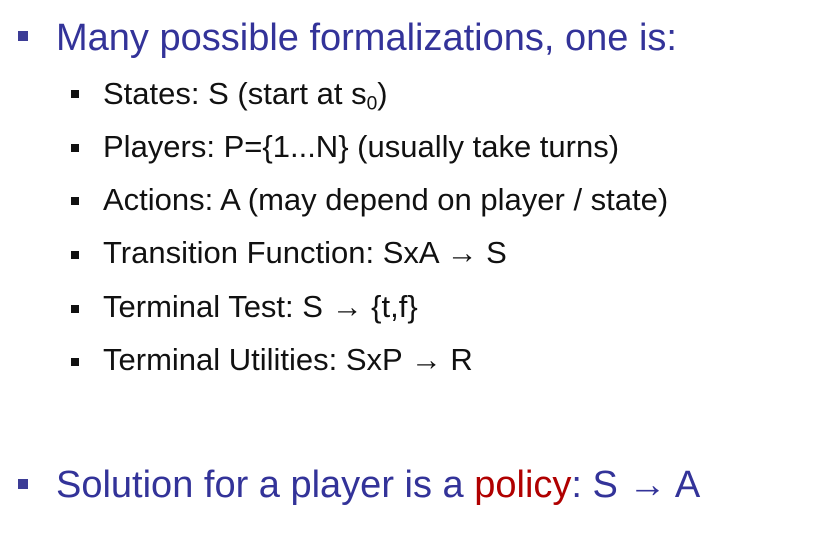 The image size is (829, 535). What do you see at coordinates (23, 484) in the screenshot?
I see `solution-bullet-marker` at bounding box center [23, 484].